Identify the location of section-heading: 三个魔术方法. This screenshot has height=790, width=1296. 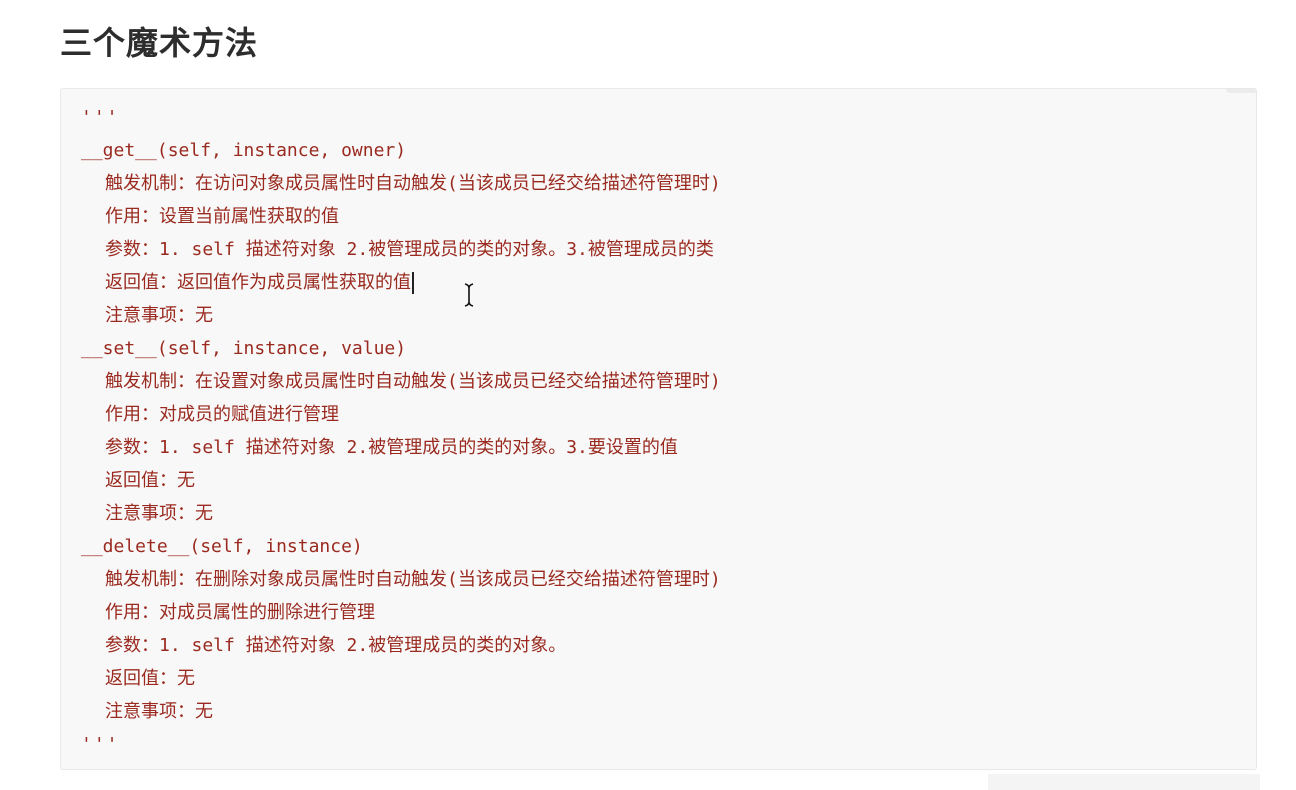
(159, 43).